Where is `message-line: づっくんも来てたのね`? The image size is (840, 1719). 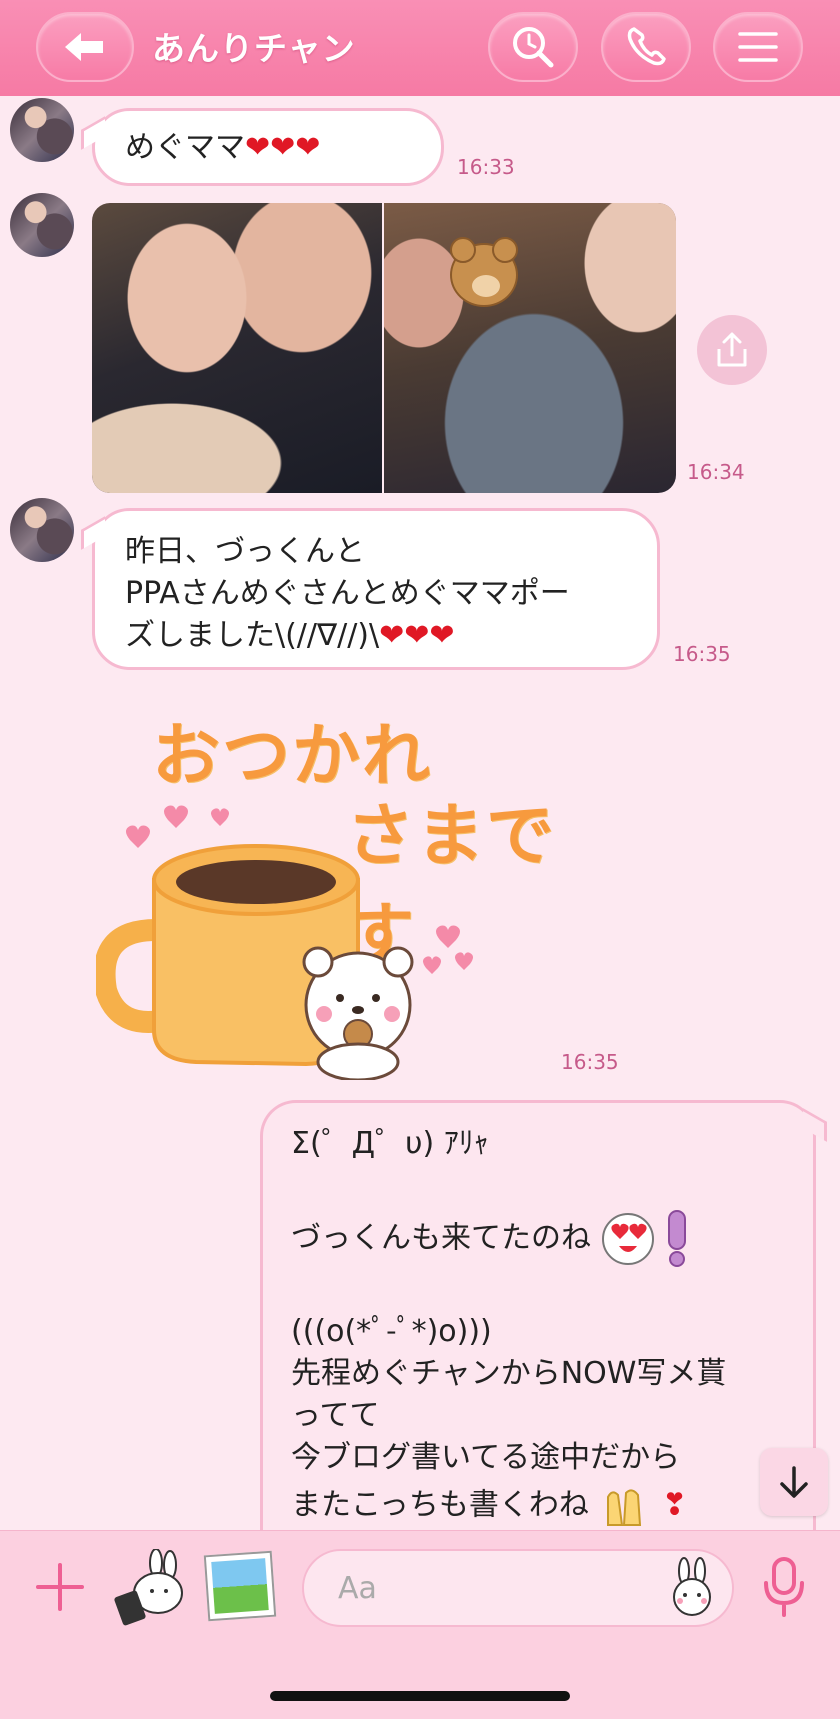 message-line: づっくんも来てたのね is located at coordinates (441, 1238).